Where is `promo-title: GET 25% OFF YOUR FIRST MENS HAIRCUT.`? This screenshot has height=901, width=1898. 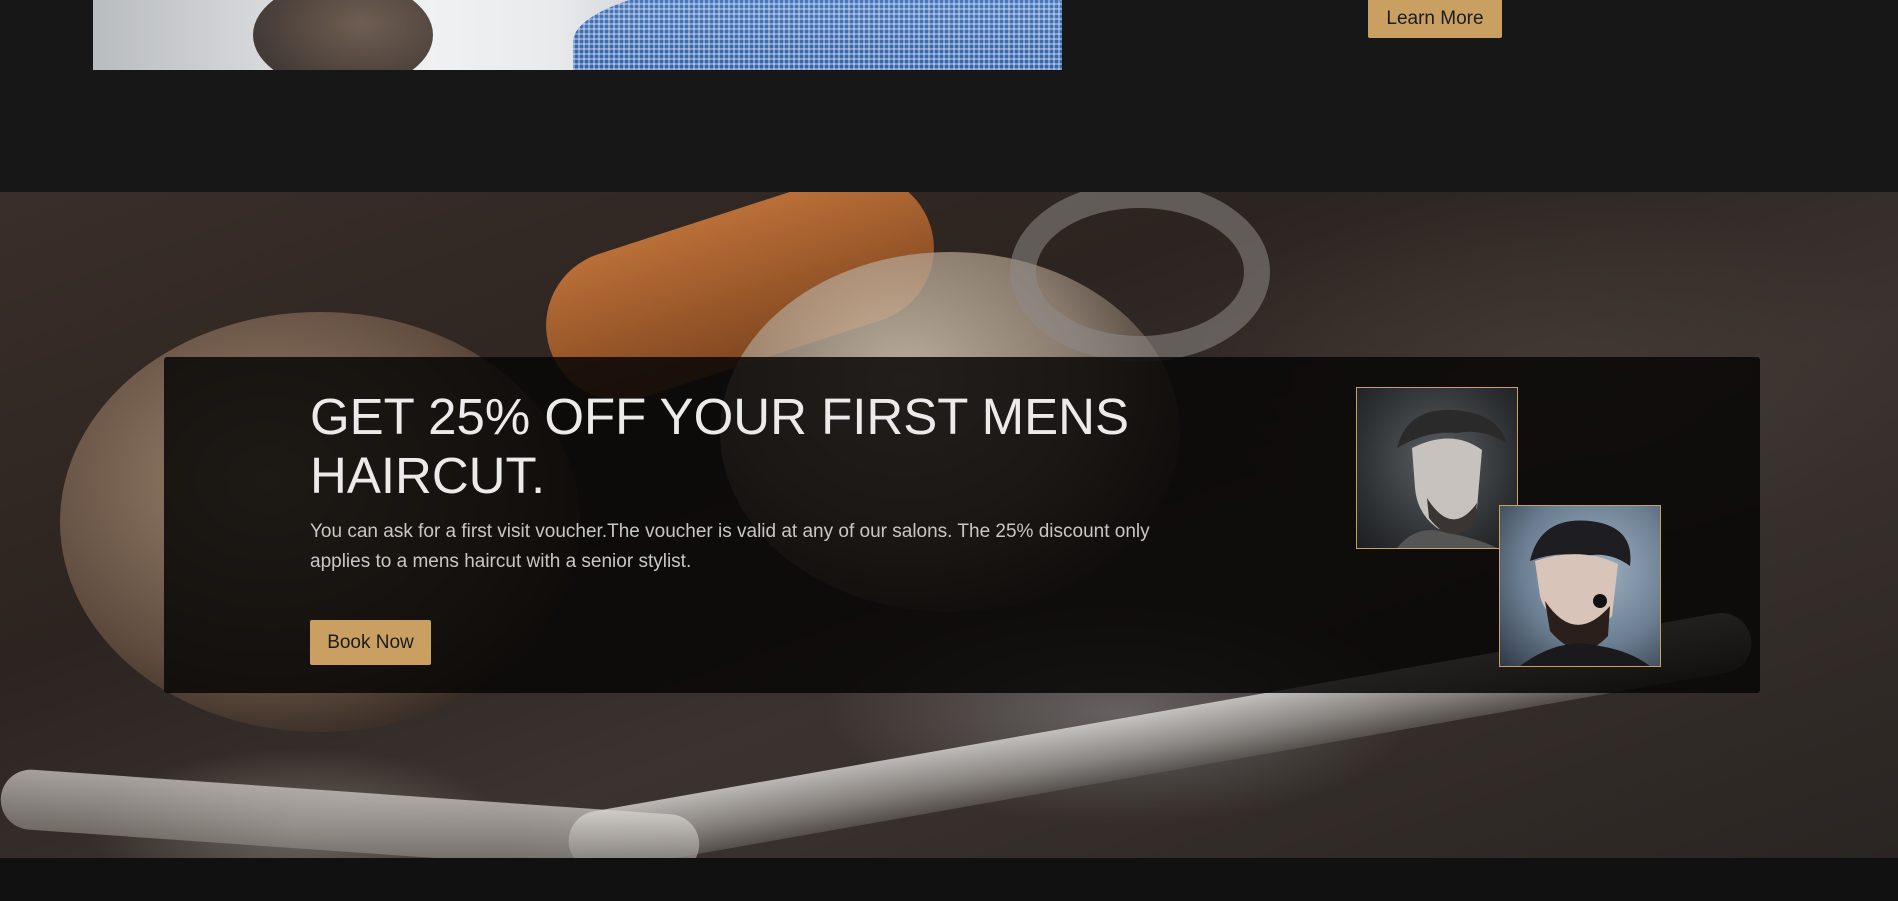 promo-title: GET 25% OFF YOUR FIRST MENS HAIRCUT. is located at coordinates (719, 446).